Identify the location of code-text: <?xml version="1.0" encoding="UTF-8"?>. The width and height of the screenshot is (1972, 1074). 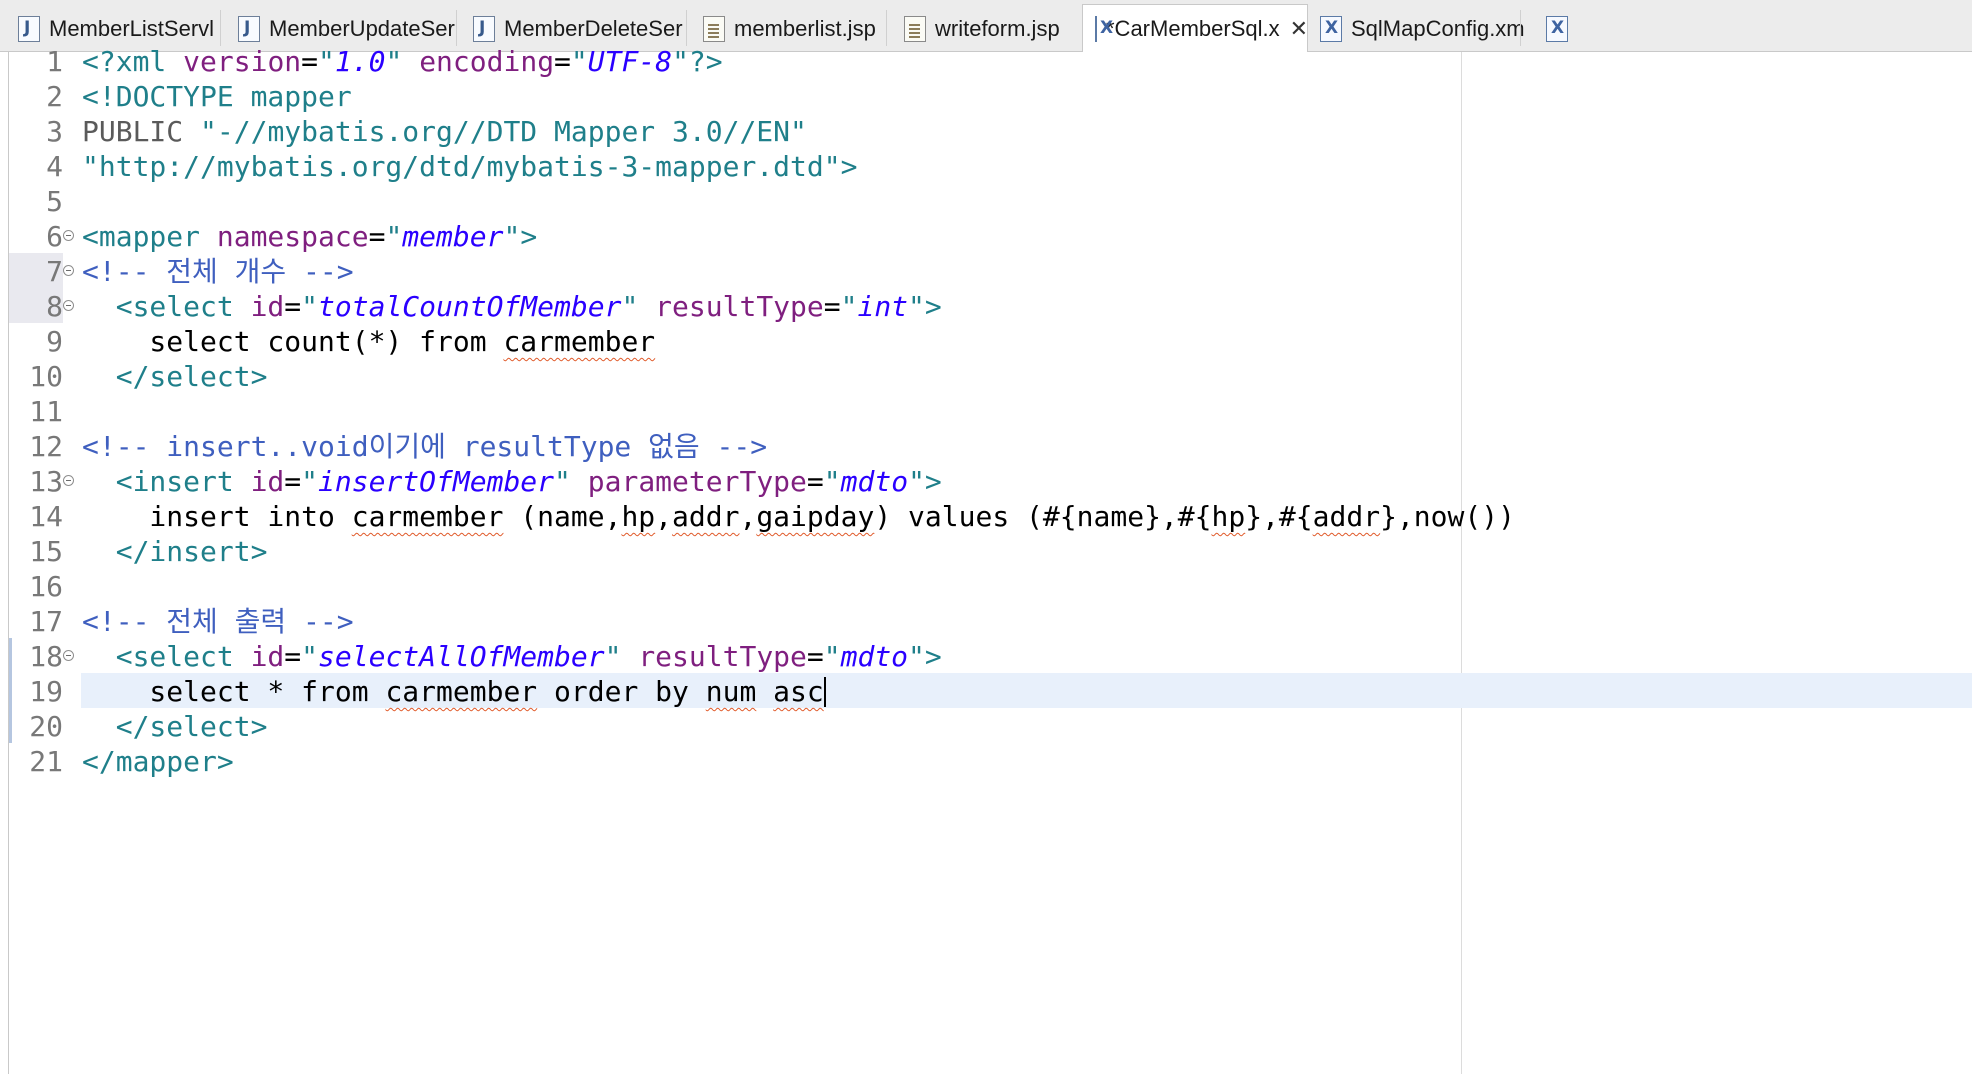
(402, 61).